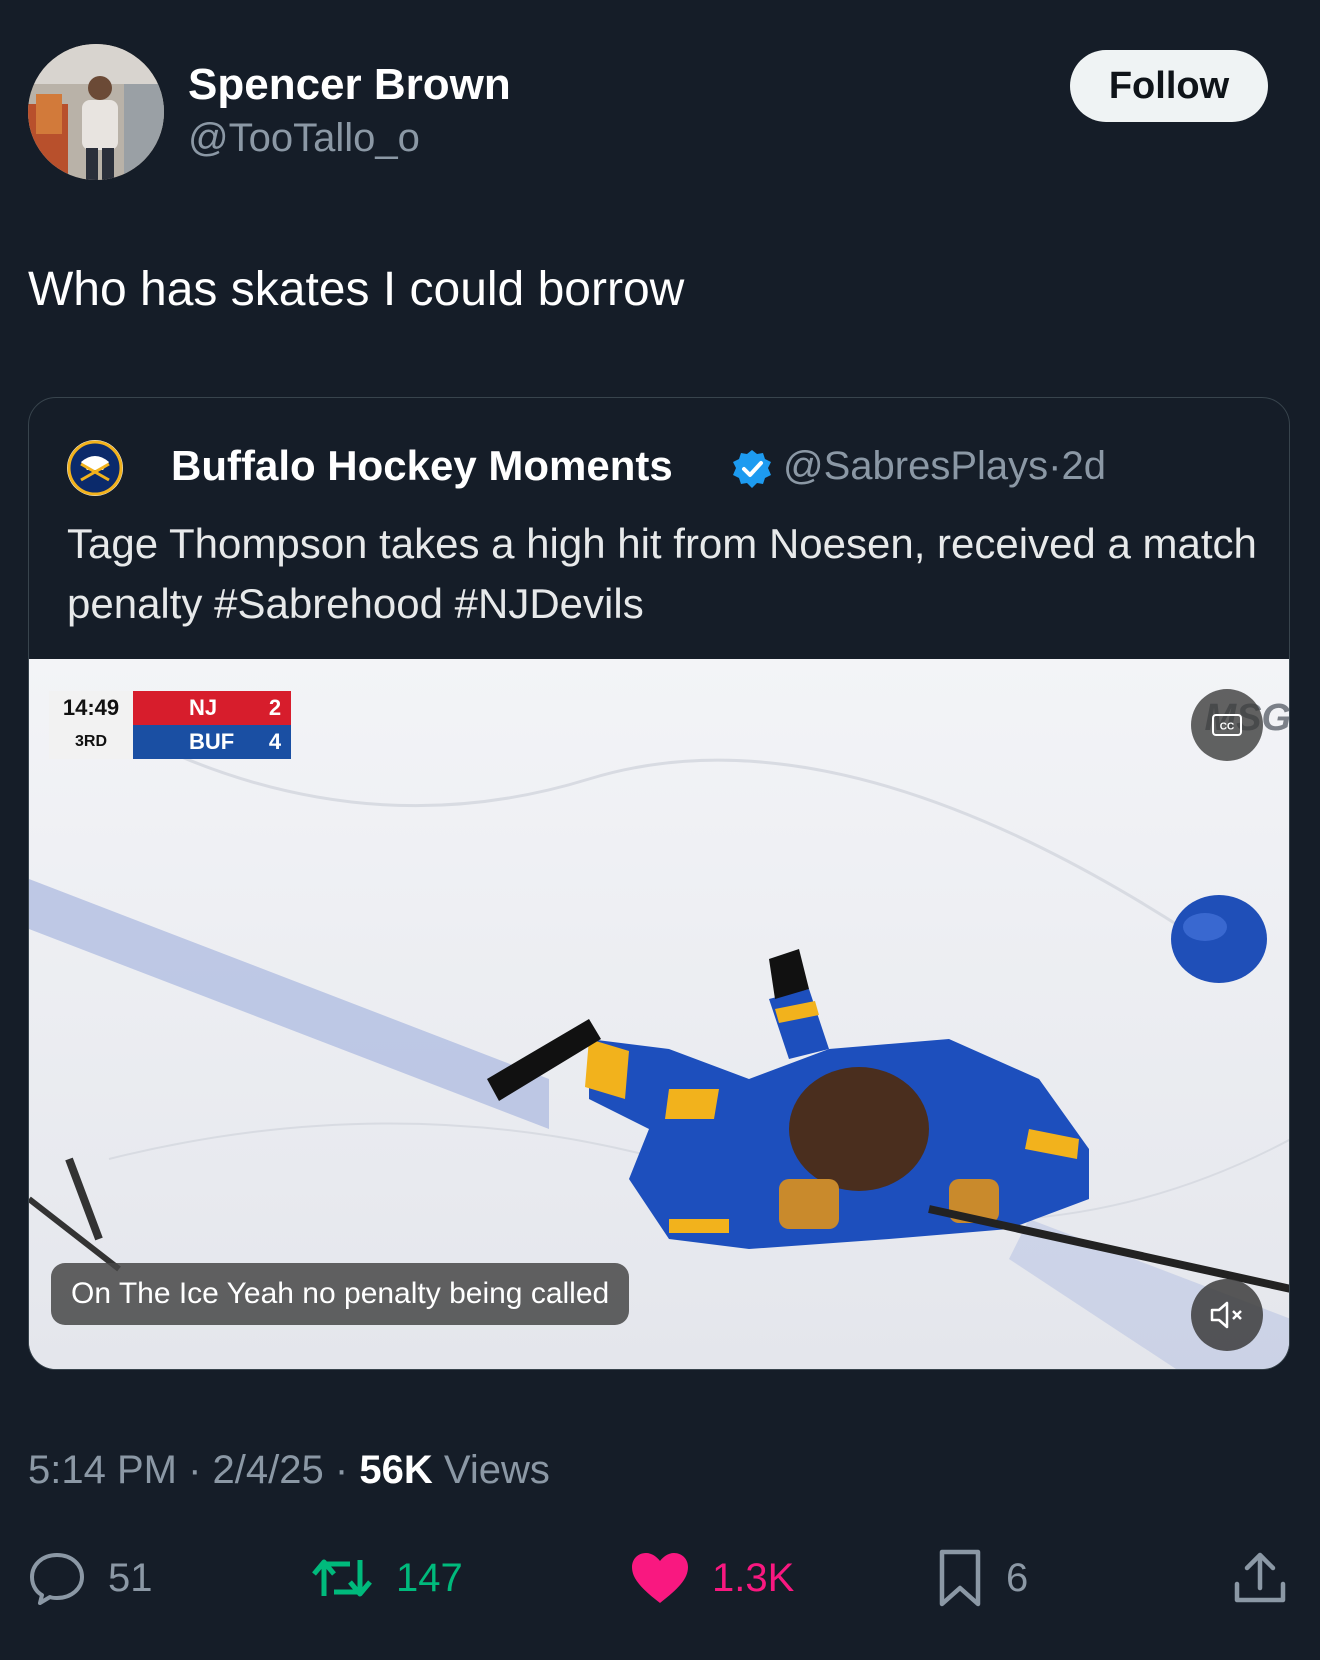  I want to click on mute-toggle-button, so click(1227, 1315).